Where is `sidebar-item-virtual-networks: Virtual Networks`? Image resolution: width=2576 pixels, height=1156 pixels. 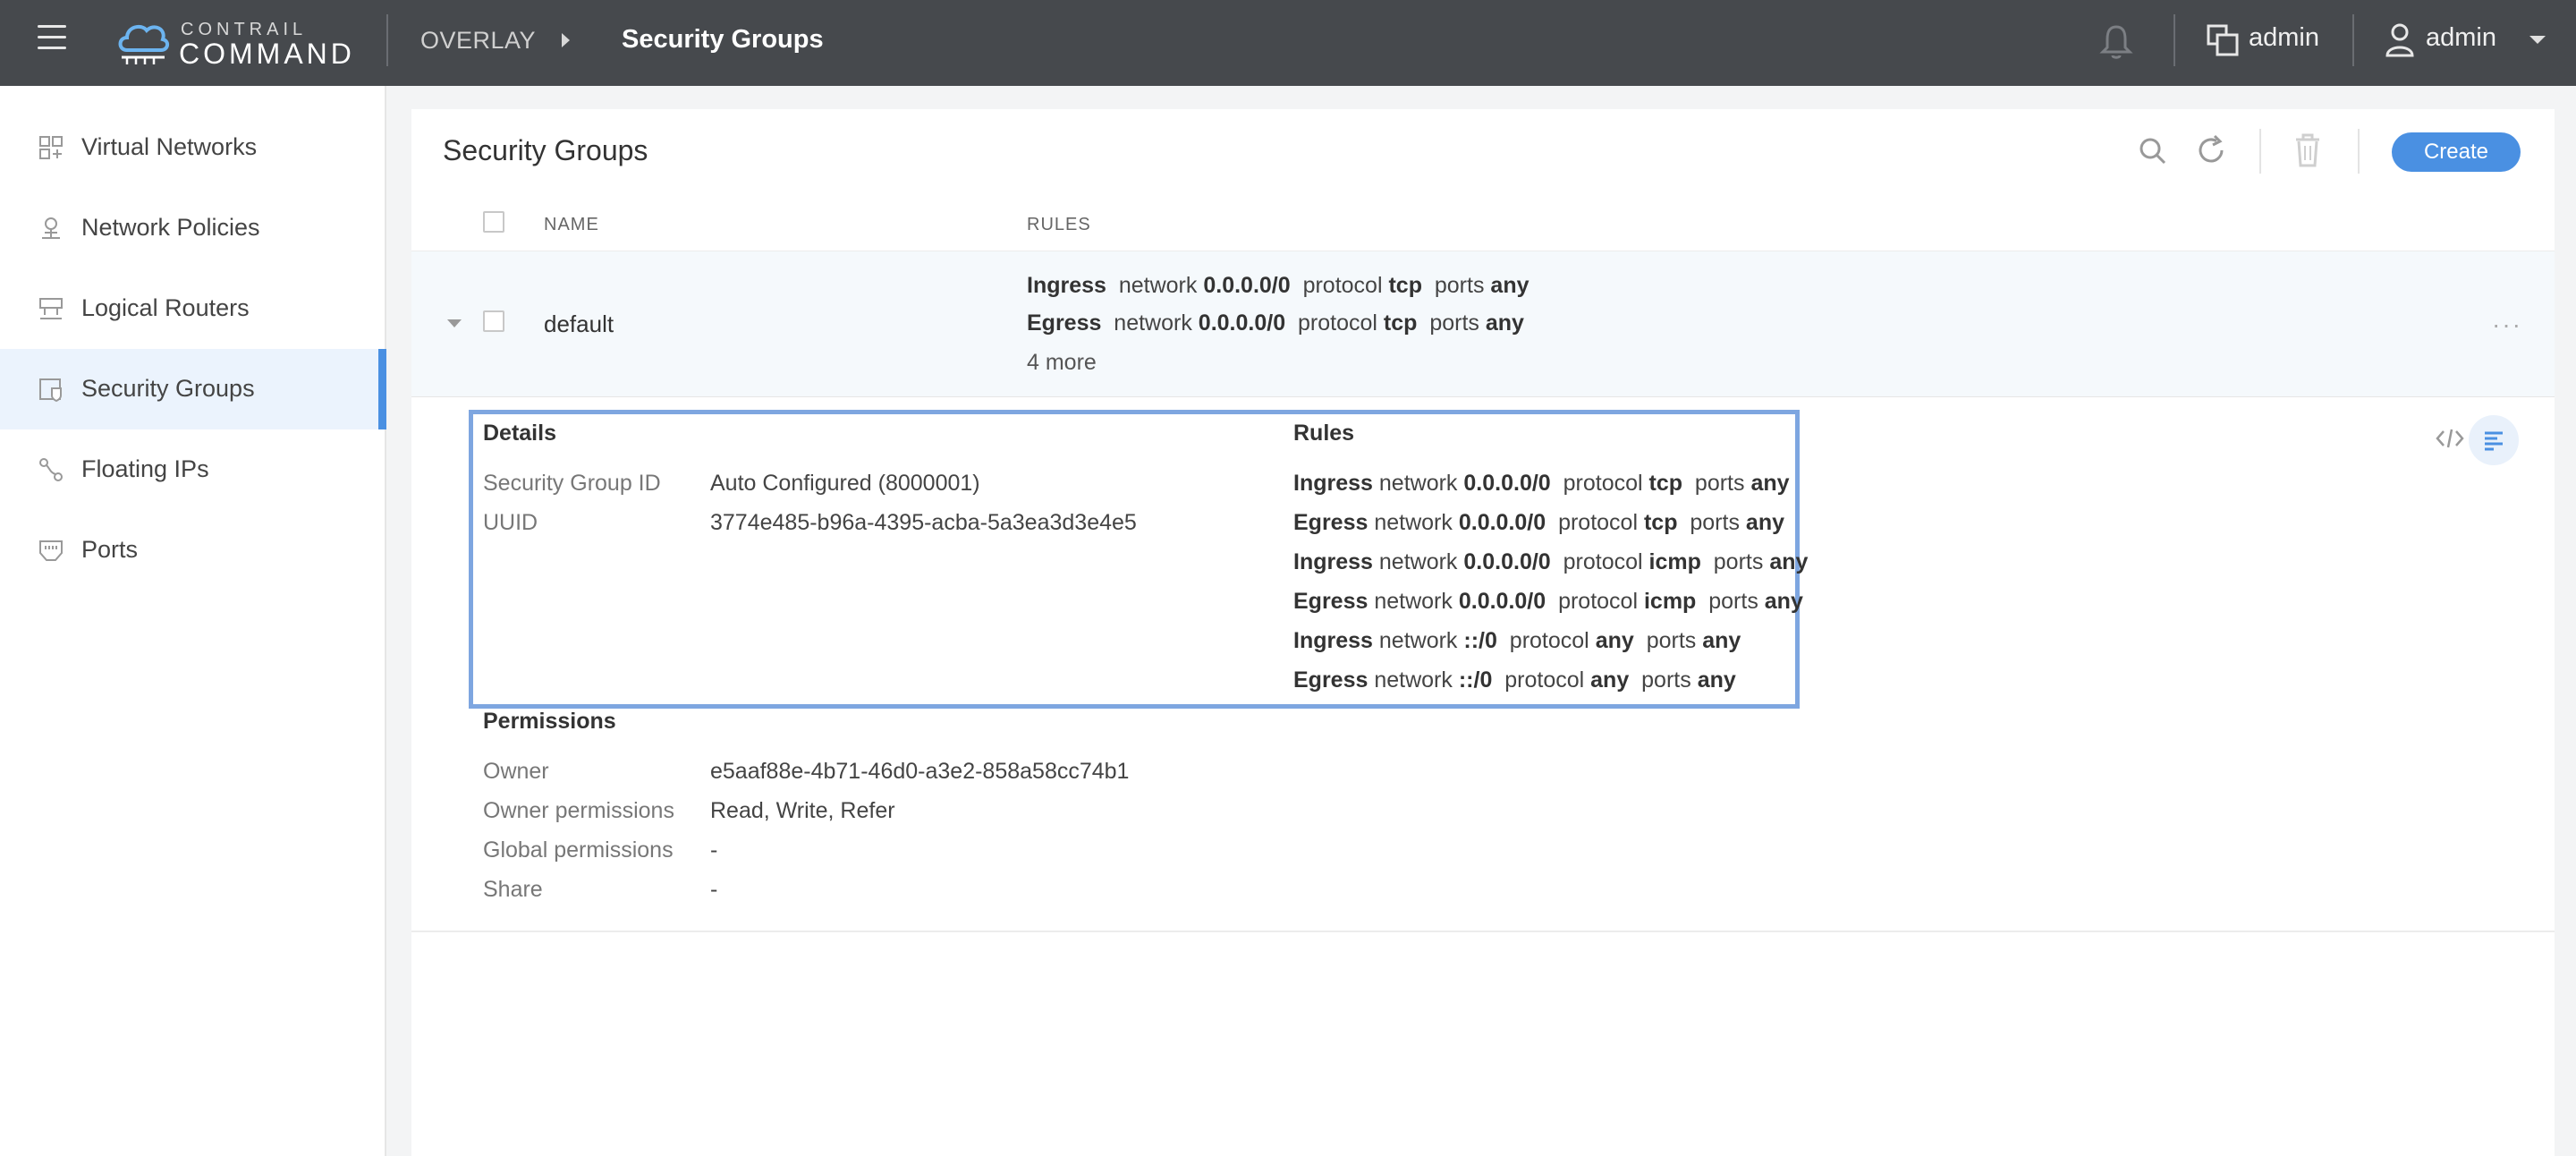 sidebar-item-virtual-networks: Virtual Networks is located at coordinates (193, 147).